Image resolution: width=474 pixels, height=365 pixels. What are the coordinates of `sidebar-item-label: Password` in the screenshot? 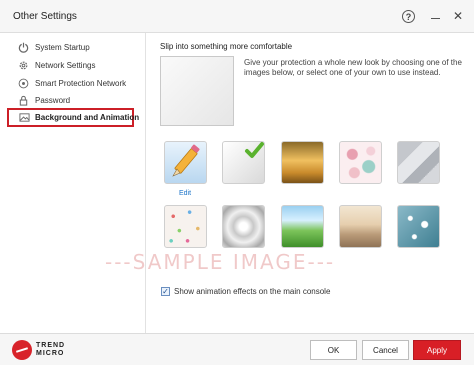 It's located at (53, 100).